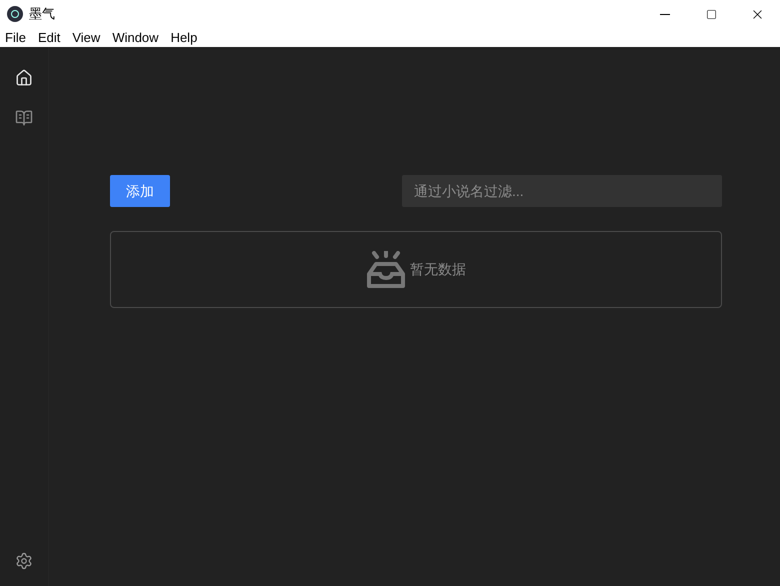 The width and height of the screenshot is (780, 586). What do you see at coordinates (24, 118) in the screenshot?
I see `book-icon` at bounding box center [24, 118].